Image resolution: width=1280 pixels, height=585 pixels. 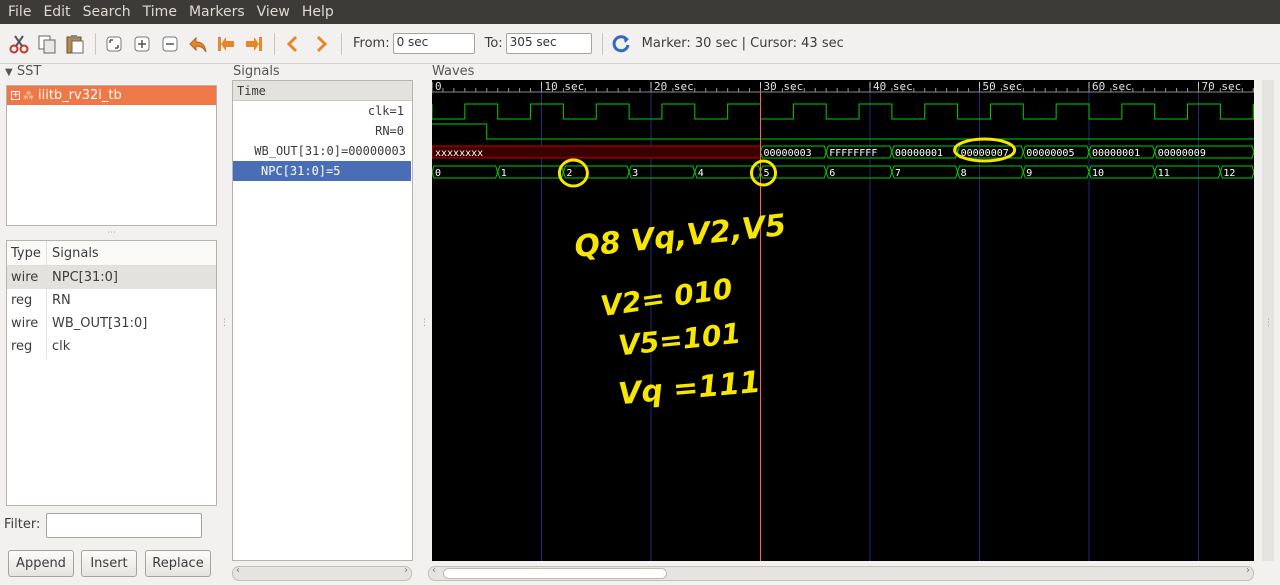 What do you see at coordinates (1268, 323) in the screenshot?
I see `scroll-grip: ⋮` at bounding box center [1268, 323].